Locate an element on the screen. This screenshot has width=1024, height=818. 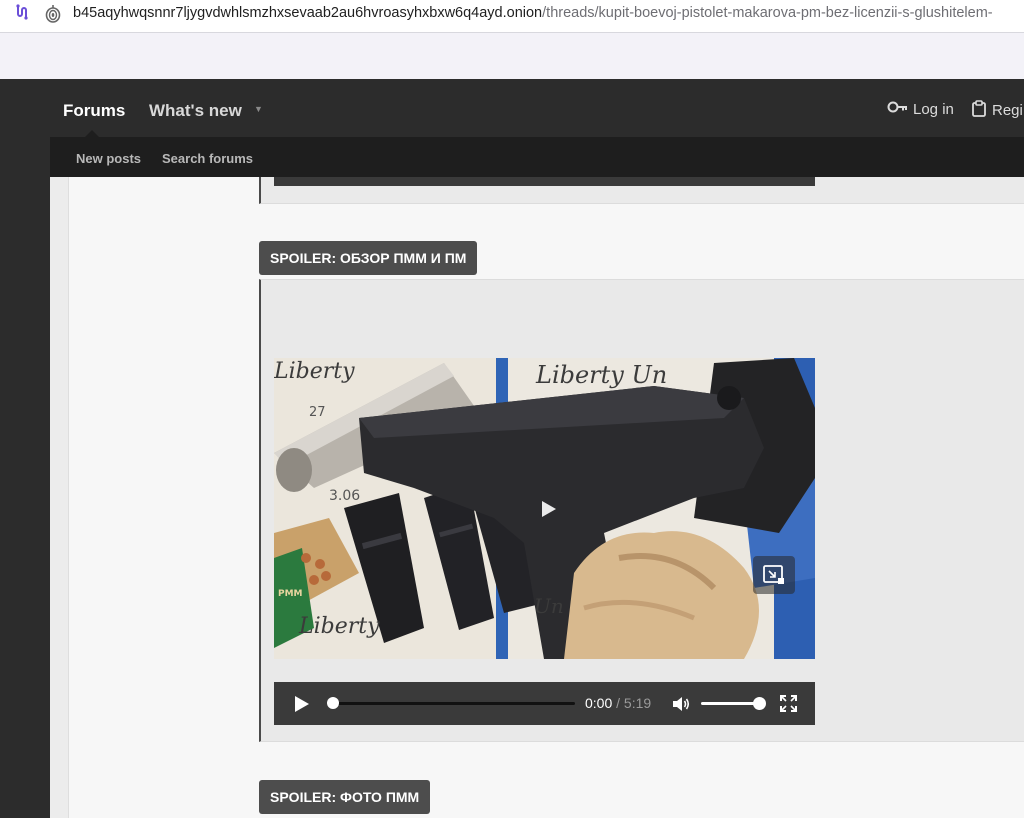
register-link: Regi is located at coordinates (997, 110).